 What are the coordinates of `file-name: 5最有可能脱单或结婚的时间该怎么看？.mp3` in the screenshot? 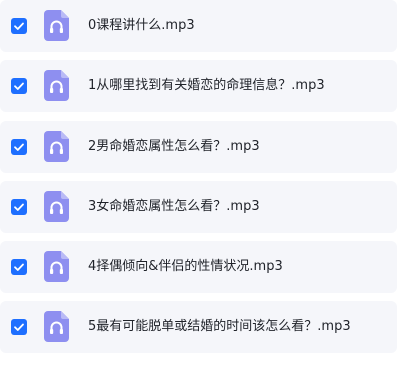 It's located at (219, 327).